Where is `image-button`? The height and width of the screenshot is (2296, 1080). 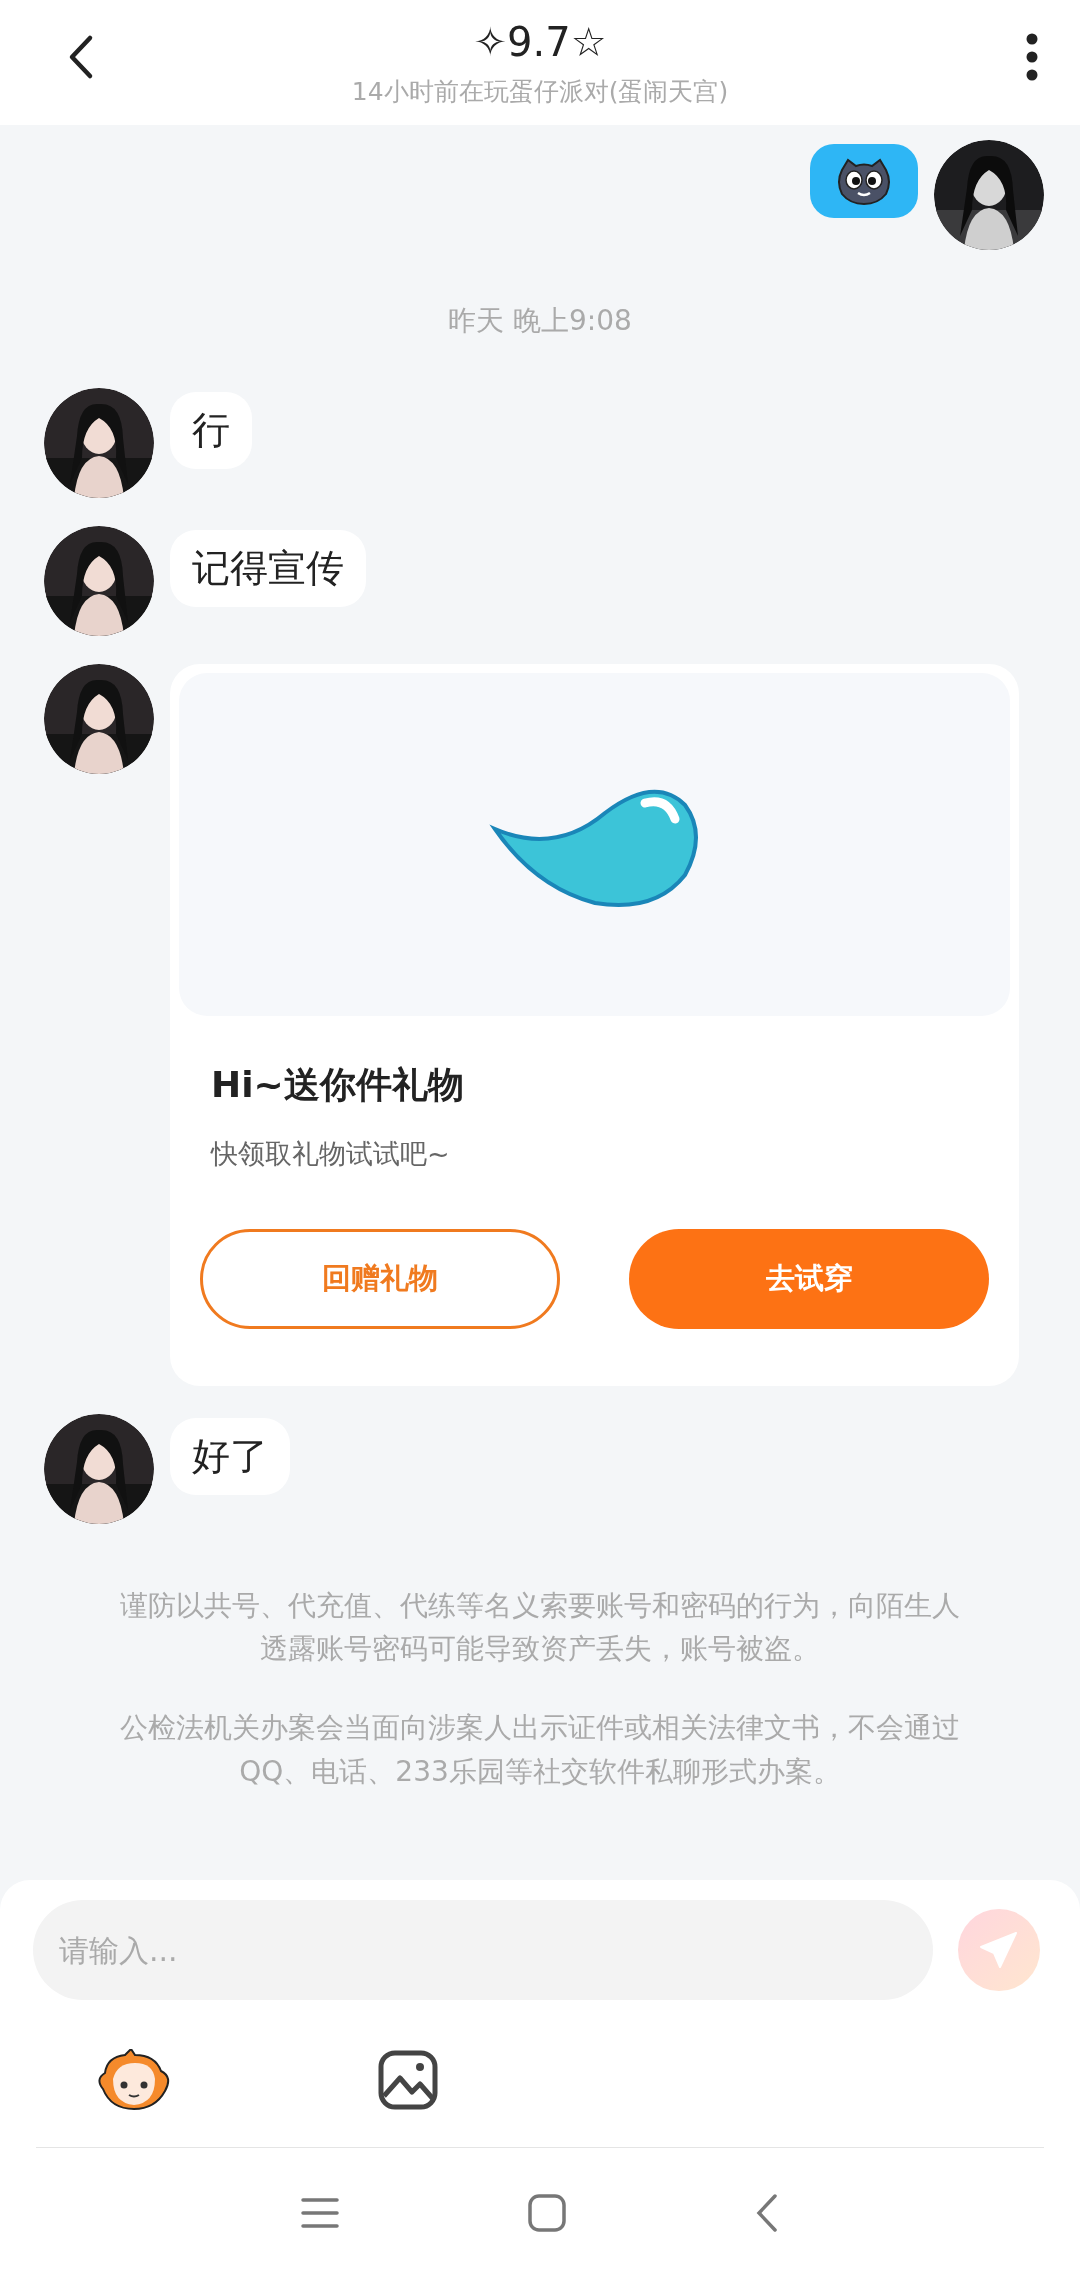 image-button is located at coordinates (408, 2080).